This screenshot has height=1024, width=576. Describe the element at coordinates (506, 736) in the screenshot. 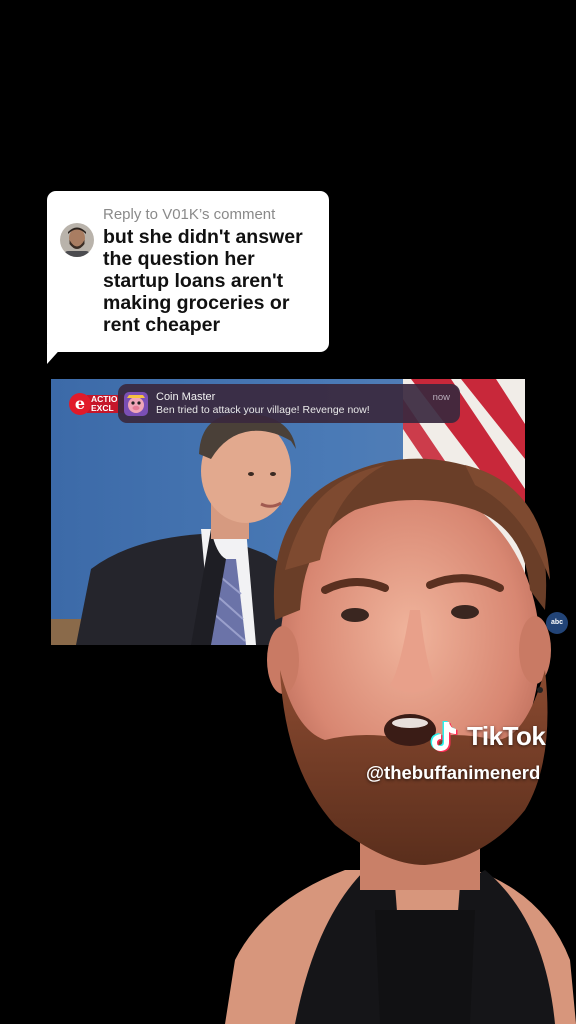

I see `tiktok-wordmark: TikTok` at that location.